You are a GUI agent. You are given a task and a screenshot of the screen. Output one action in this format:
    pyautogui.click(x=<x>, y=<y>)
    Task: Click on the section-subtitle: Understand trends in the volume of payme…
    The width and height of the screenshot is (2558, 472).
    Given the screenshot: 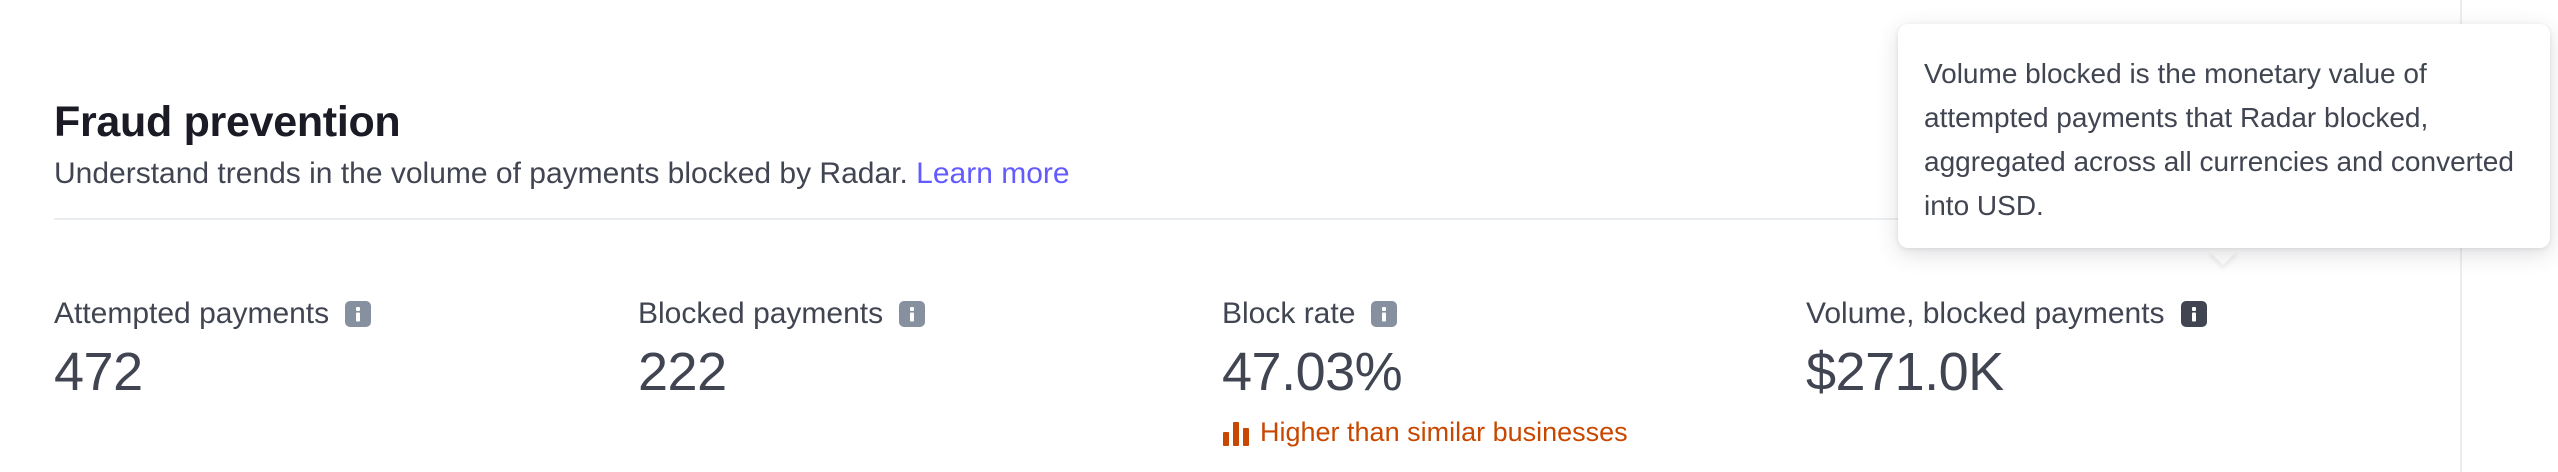 What is the action you would take?
    pyautogui.click(x=994, y=174)
    